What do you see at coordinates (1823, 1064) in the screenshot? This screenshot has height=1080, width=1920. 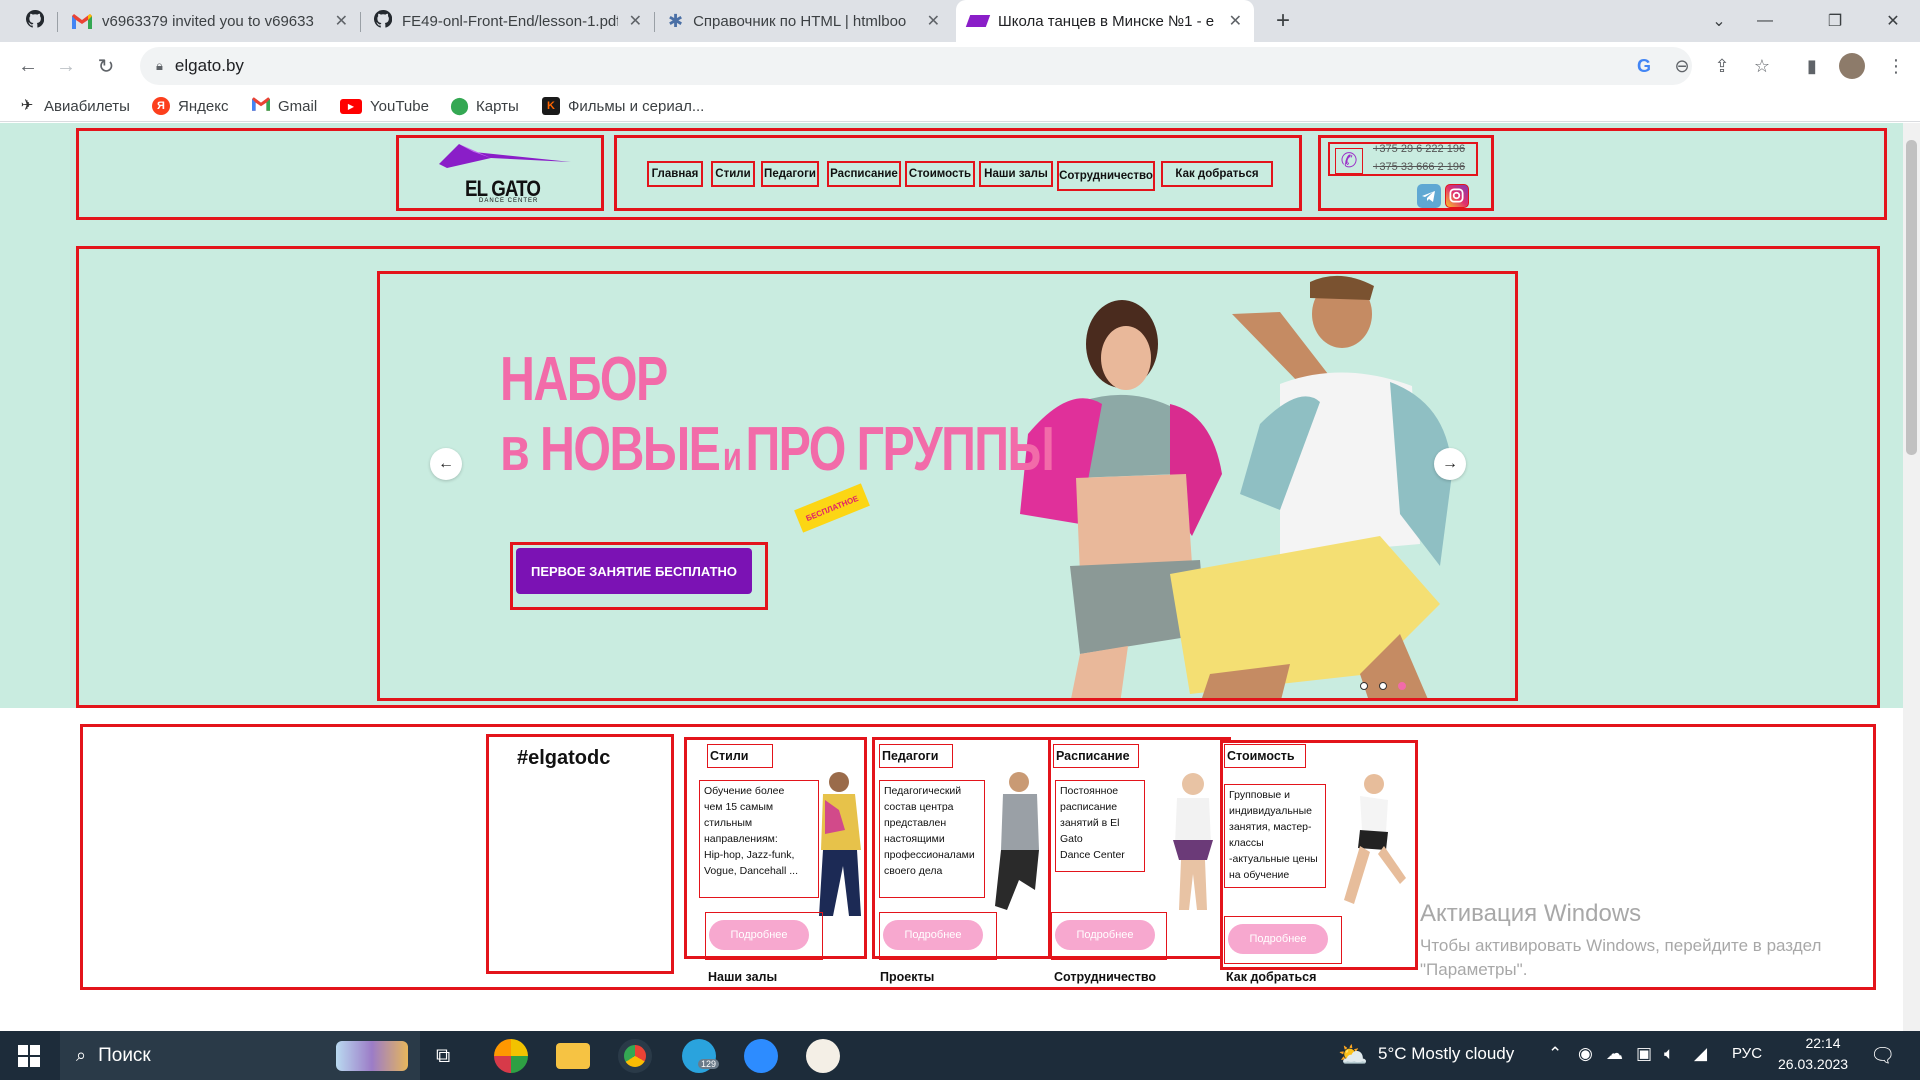 I see `tray-date: 26.03.2023` at bounding box center [1823, 1064].